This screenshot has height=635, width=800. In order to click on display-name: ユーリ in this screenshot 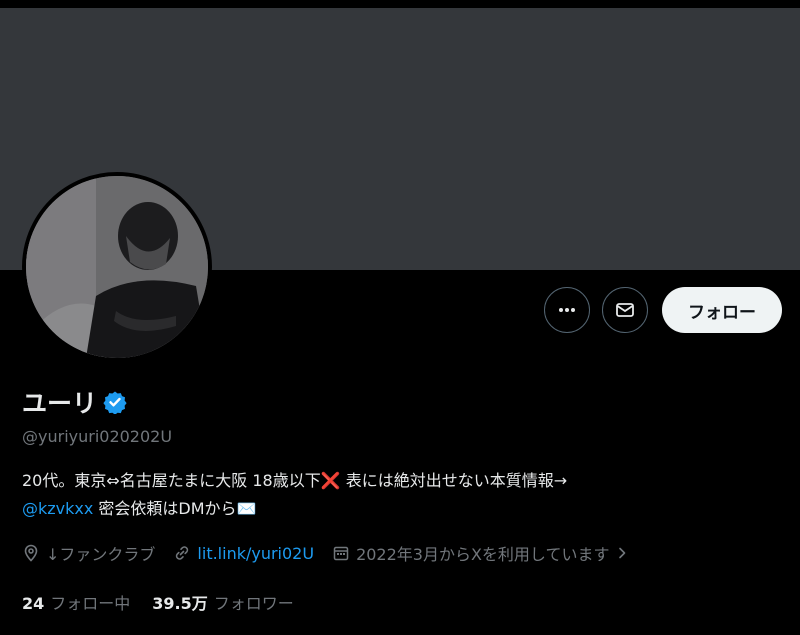, I will do `click(60, 403)`.